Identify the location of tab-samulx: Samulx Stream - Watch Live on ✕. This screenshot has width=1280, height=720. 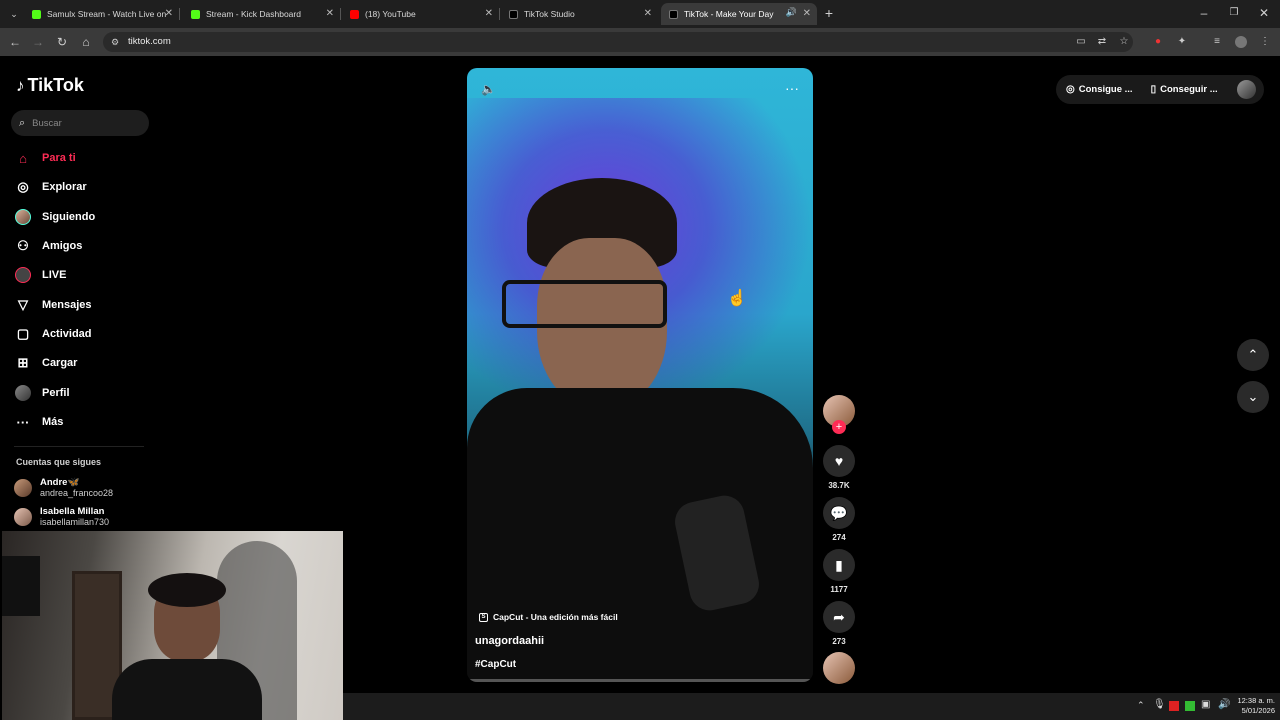
(102, 14).